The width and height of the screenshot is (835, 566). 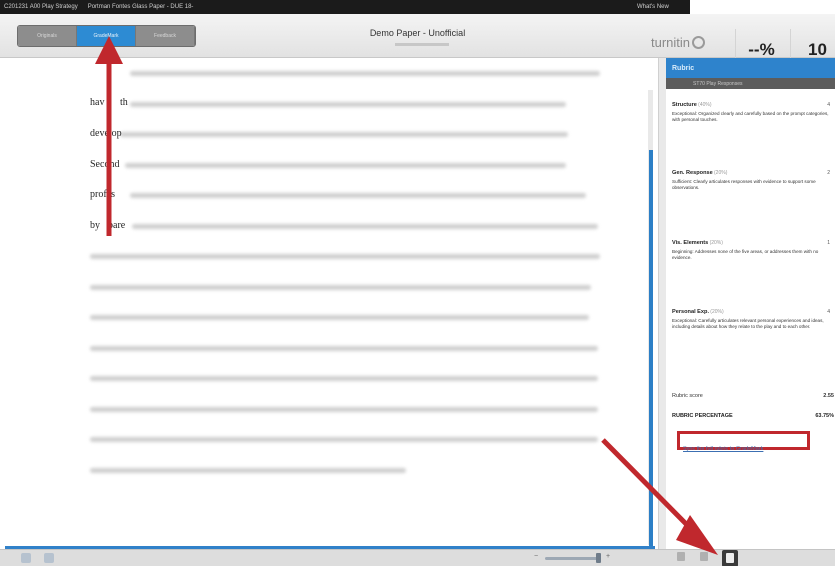 What do you see at coordinates (659, 496) in the screenshot?
I see `arrow-to-rubric-toggle` at bounding box center [659, 496].